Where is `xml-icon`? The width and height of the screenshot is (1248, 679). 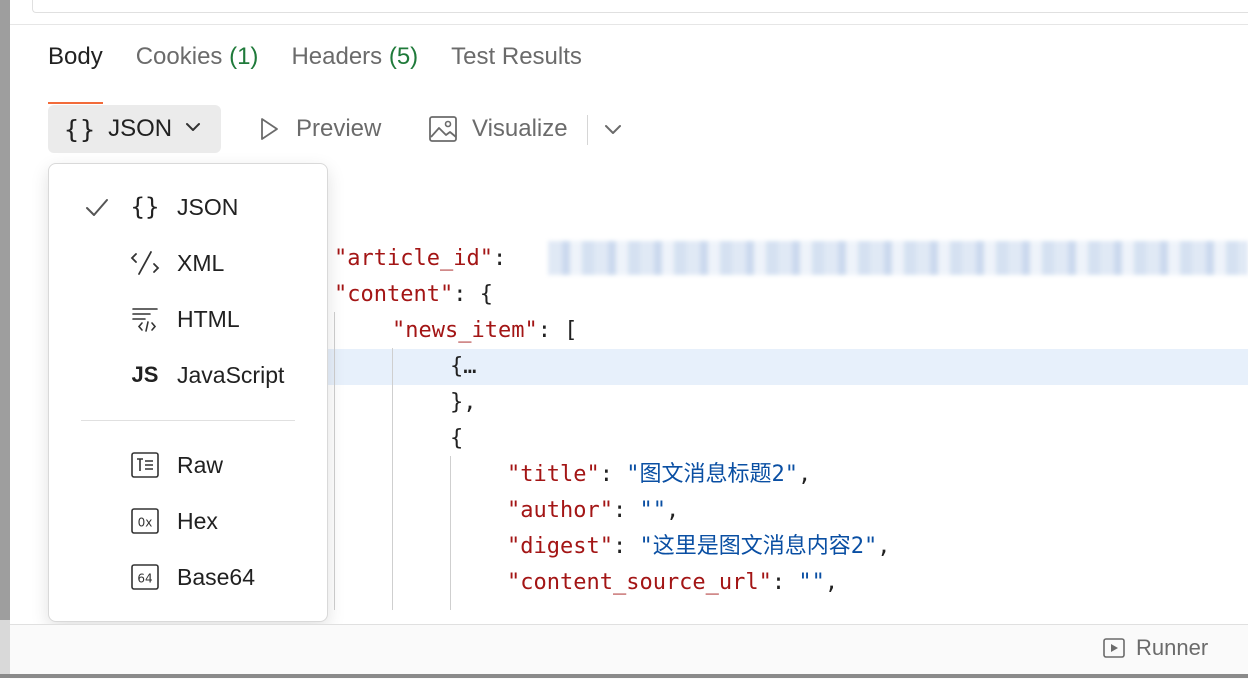 xml-icon is located at coordinates (145, 263).